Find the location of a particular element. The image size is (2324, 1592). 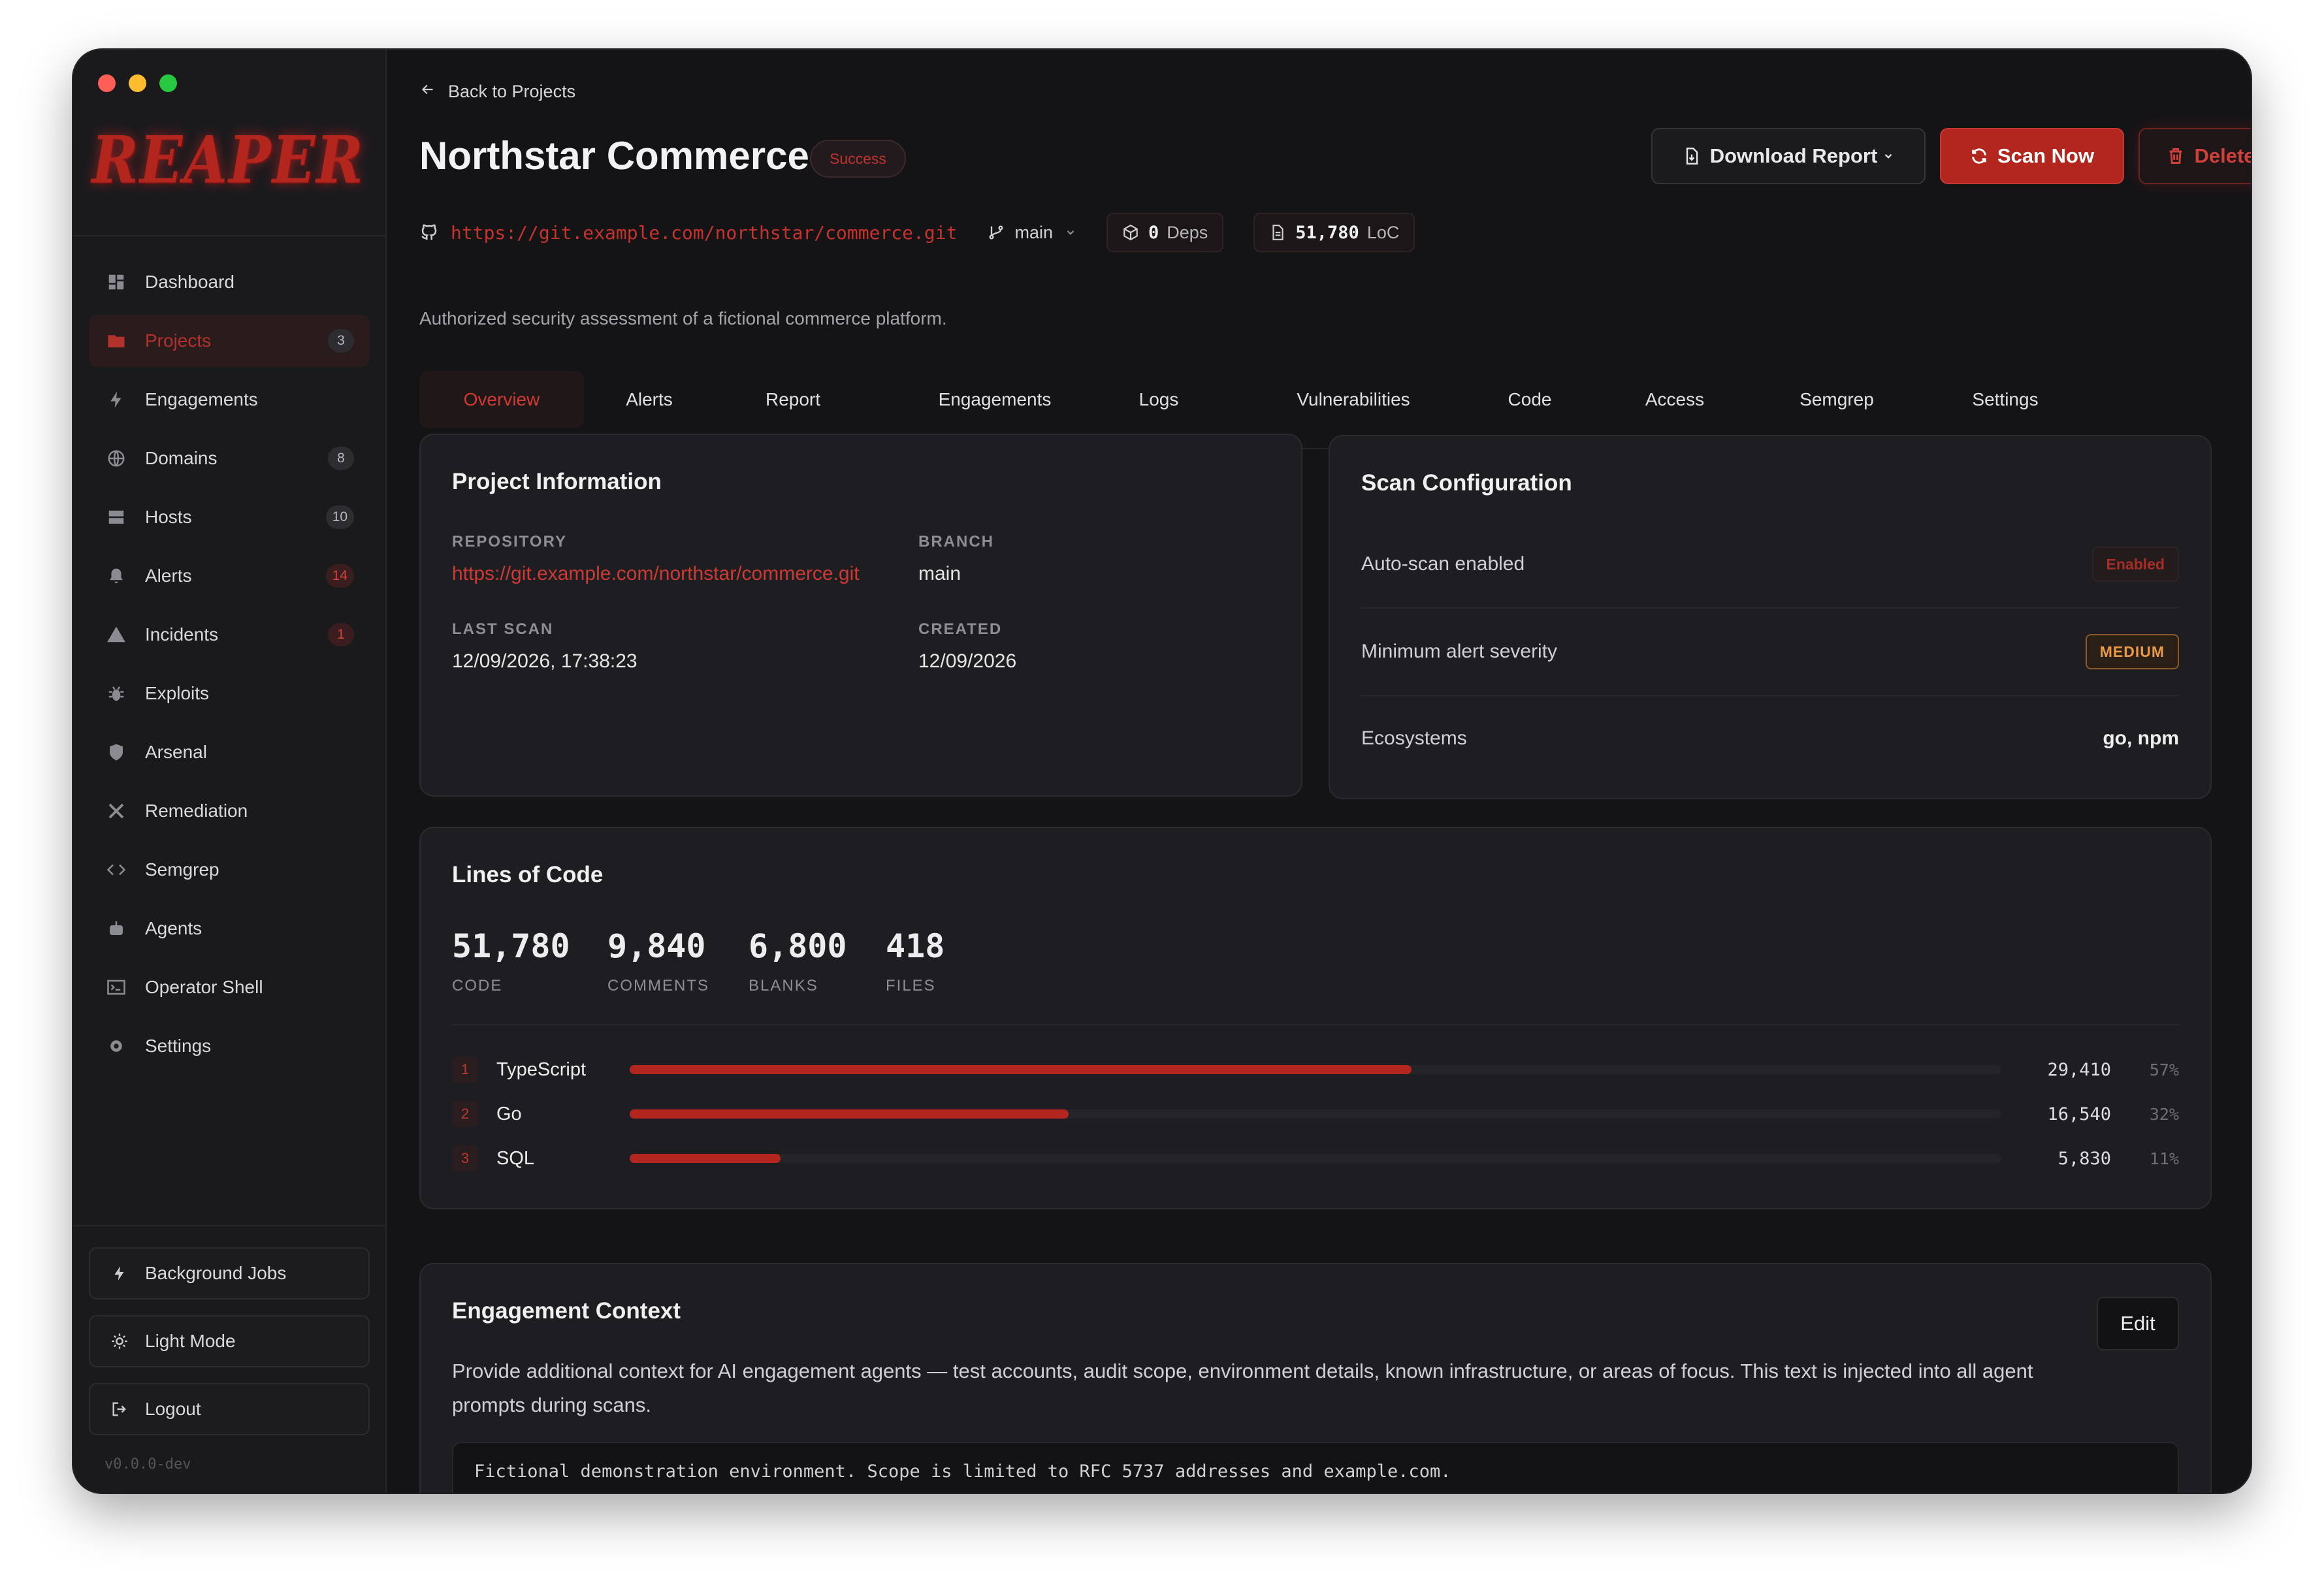

light-mode-label: Light Mode is located at coordinates (190, 1341).